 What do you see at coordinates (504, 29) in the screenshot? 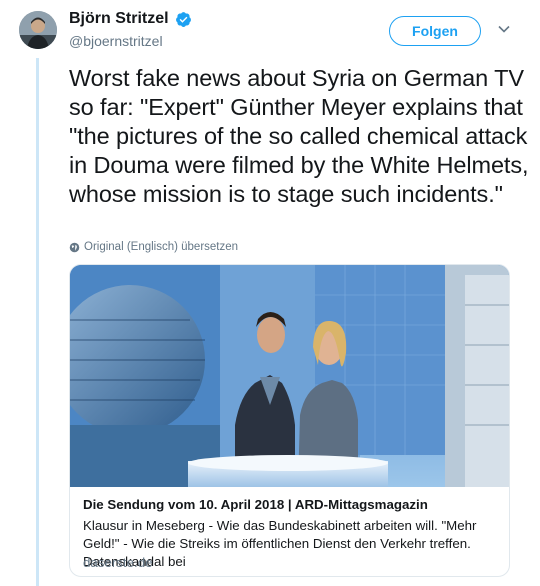
I see `chevron-down-icon` at bounding box center [504, 29].